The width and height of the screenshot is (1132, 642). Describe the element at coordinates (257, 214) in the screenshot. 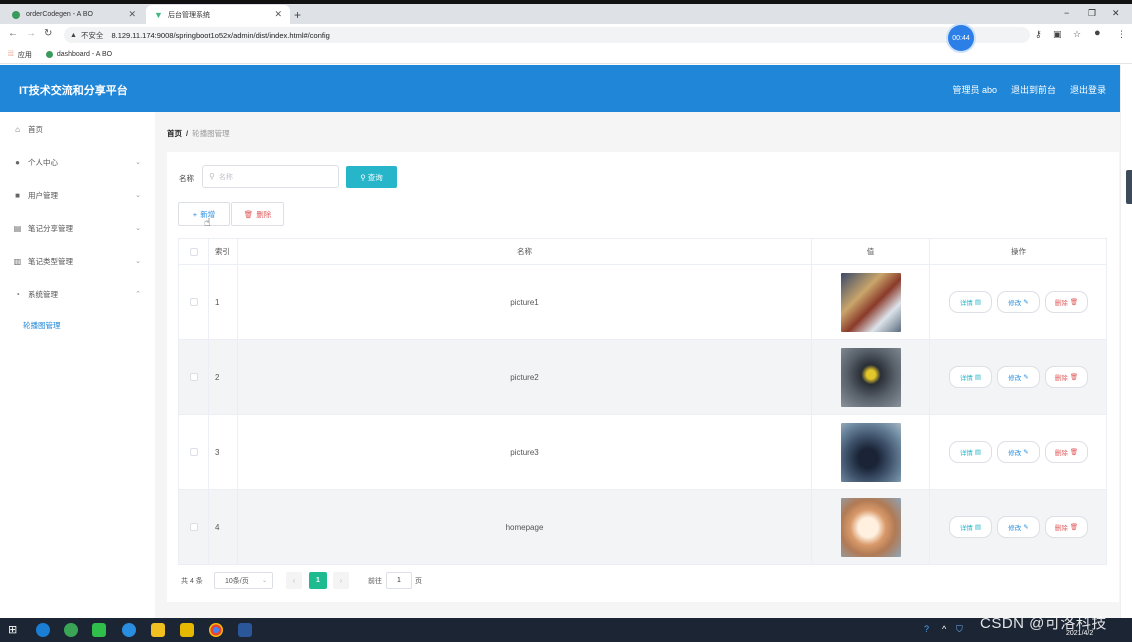

I see `batch-delete-button: 🗑 删除` at that location.